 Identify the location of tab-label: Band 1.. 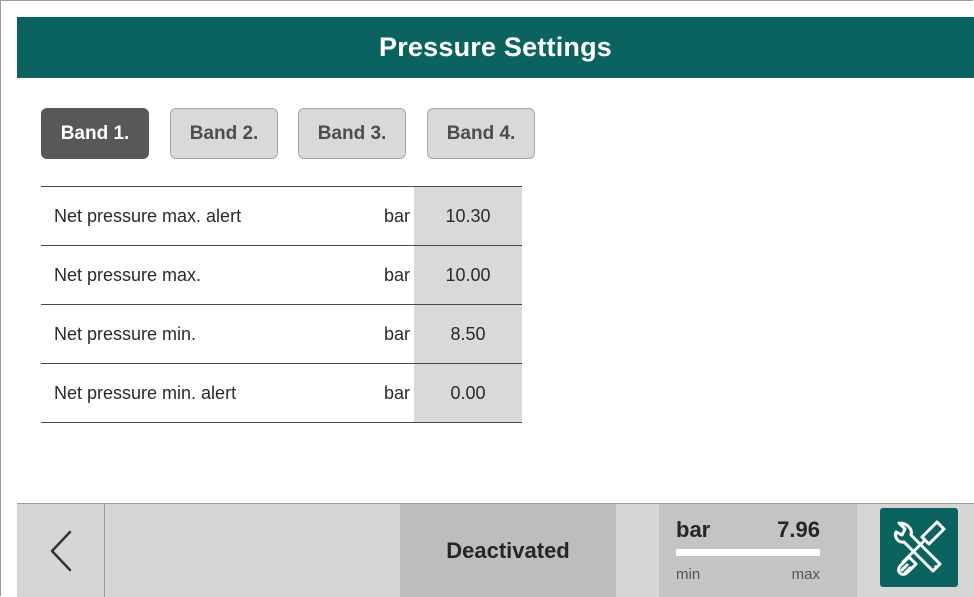
(95, 133).